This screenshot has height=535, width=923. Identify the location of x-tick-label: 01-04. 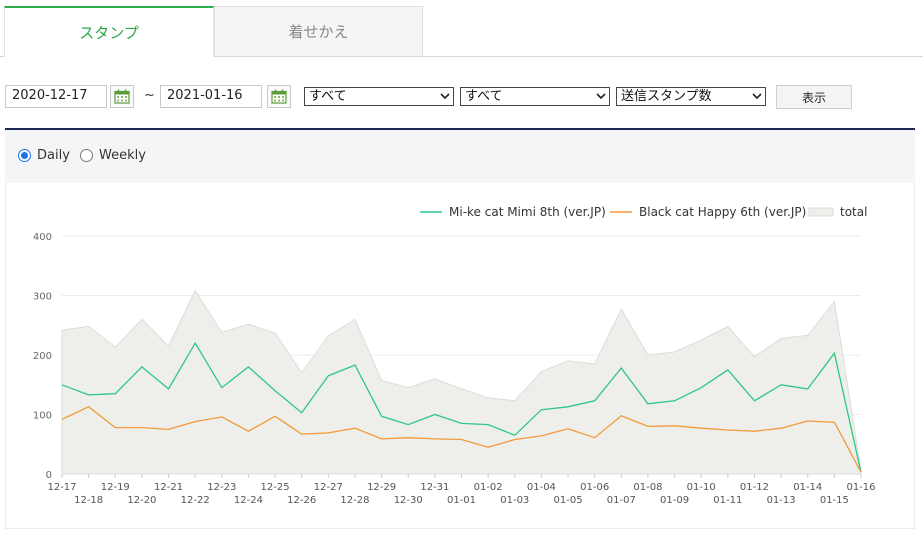
(541, 487).